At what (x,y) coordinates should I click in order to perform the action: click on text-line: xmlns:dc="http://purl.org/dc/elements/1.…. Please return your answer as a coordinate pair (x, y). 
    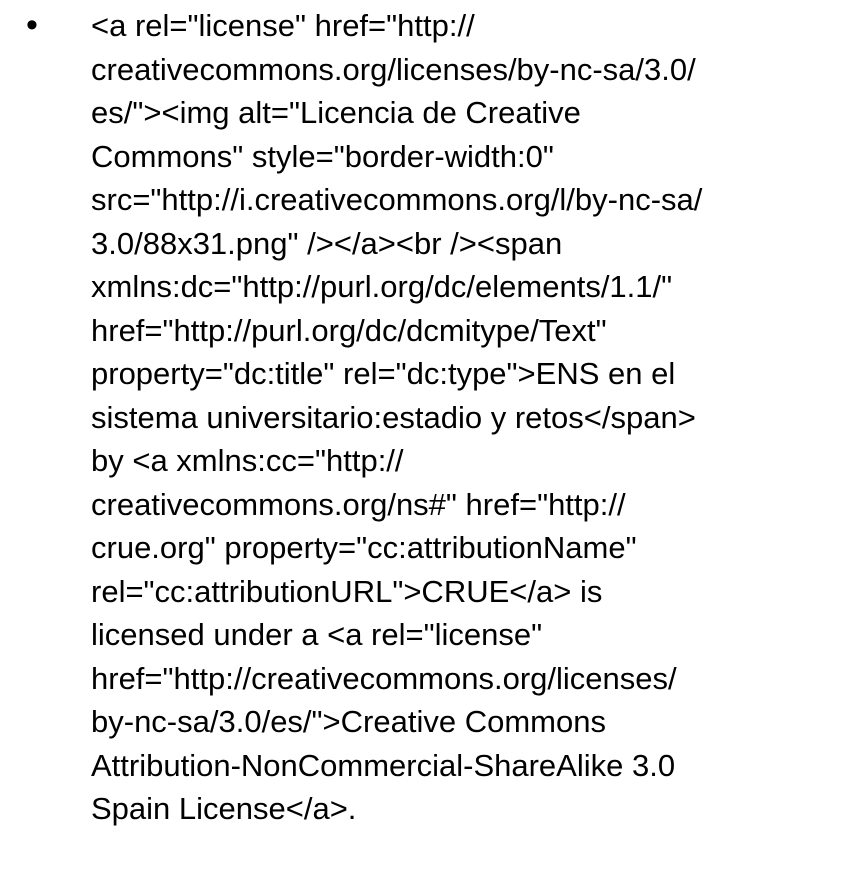
    Looking at the image, I should click on (382, 286).